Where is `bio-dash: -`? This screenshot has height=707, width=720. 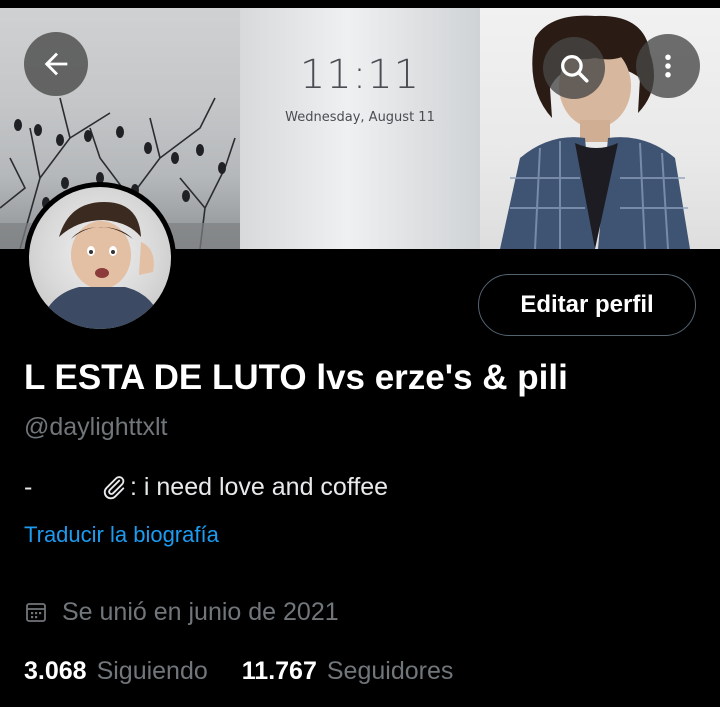
bio-dash: - is located at coordinates (28, 486).